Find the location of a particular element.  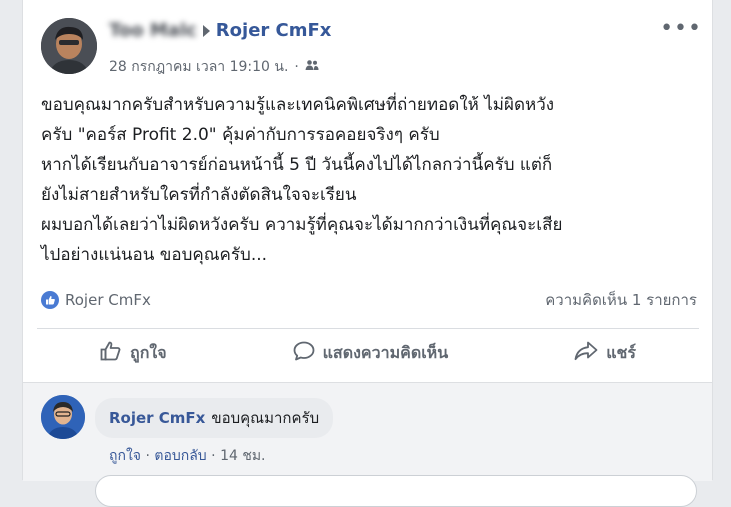

comment-button: แสดงความคิดเห็น is located at coordinates (371, 353).